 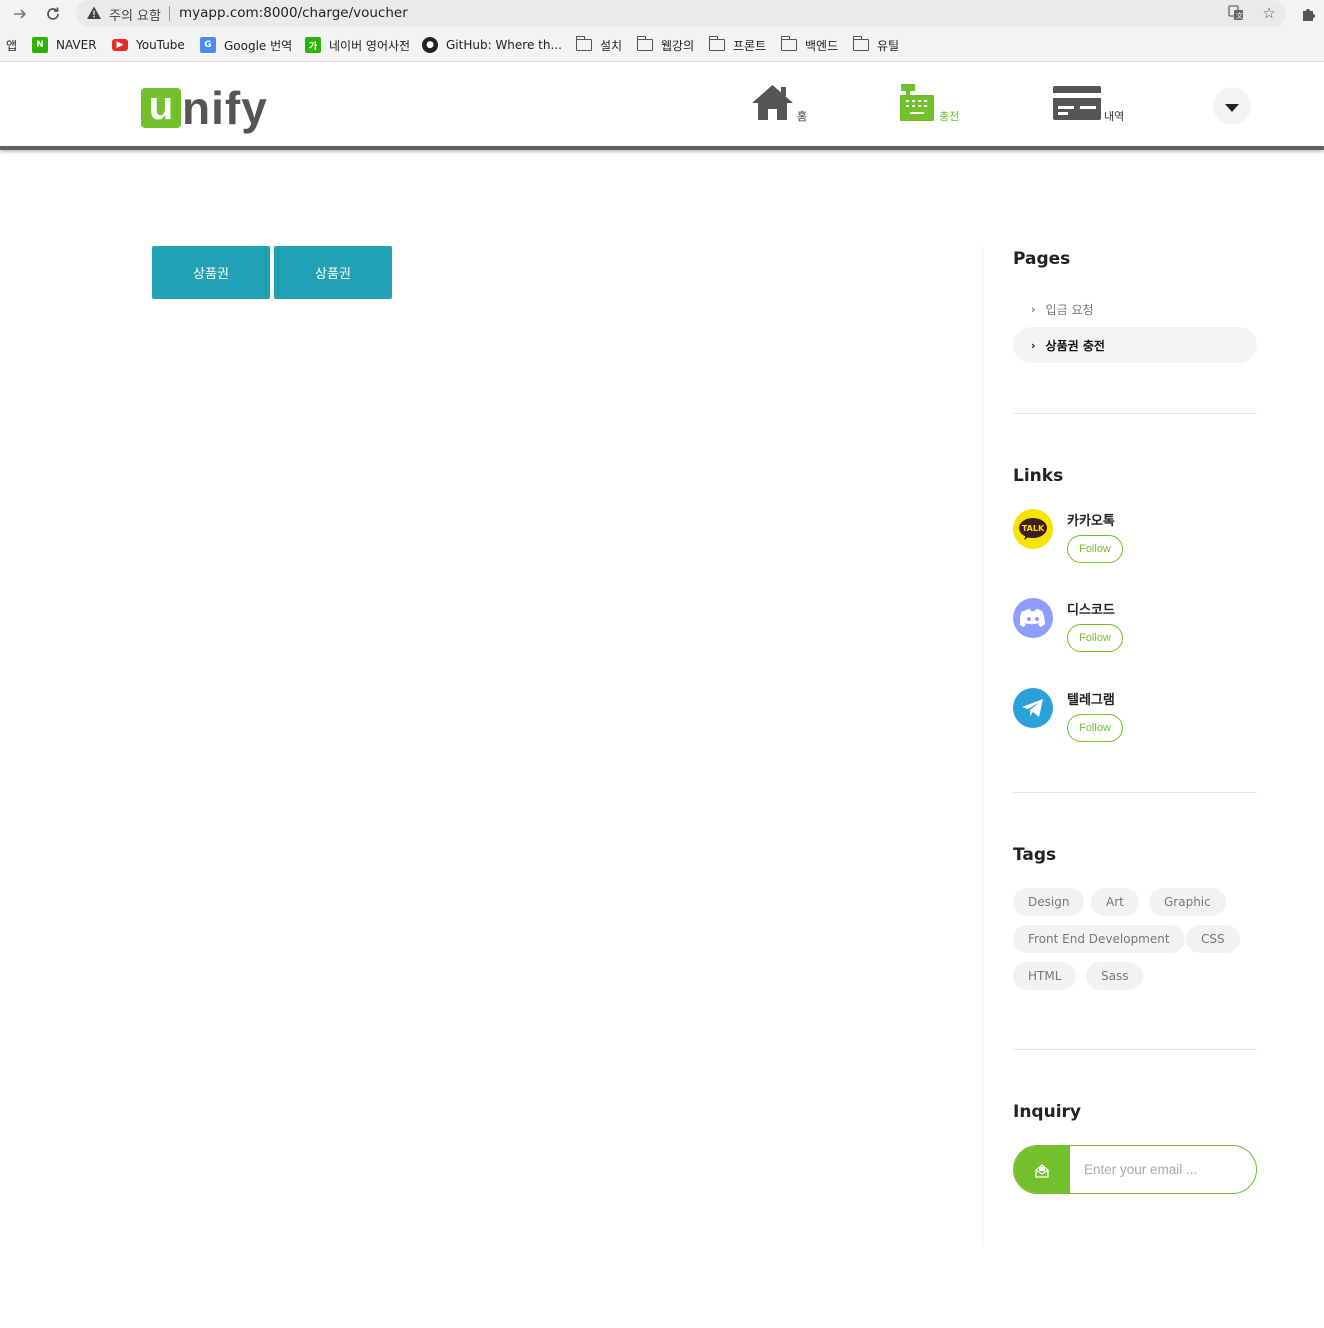 What do you see at coordinates (1308, 14) in the screenshot?
I see `extensions-puzzle-icon` at bounding box center [1308, 14].